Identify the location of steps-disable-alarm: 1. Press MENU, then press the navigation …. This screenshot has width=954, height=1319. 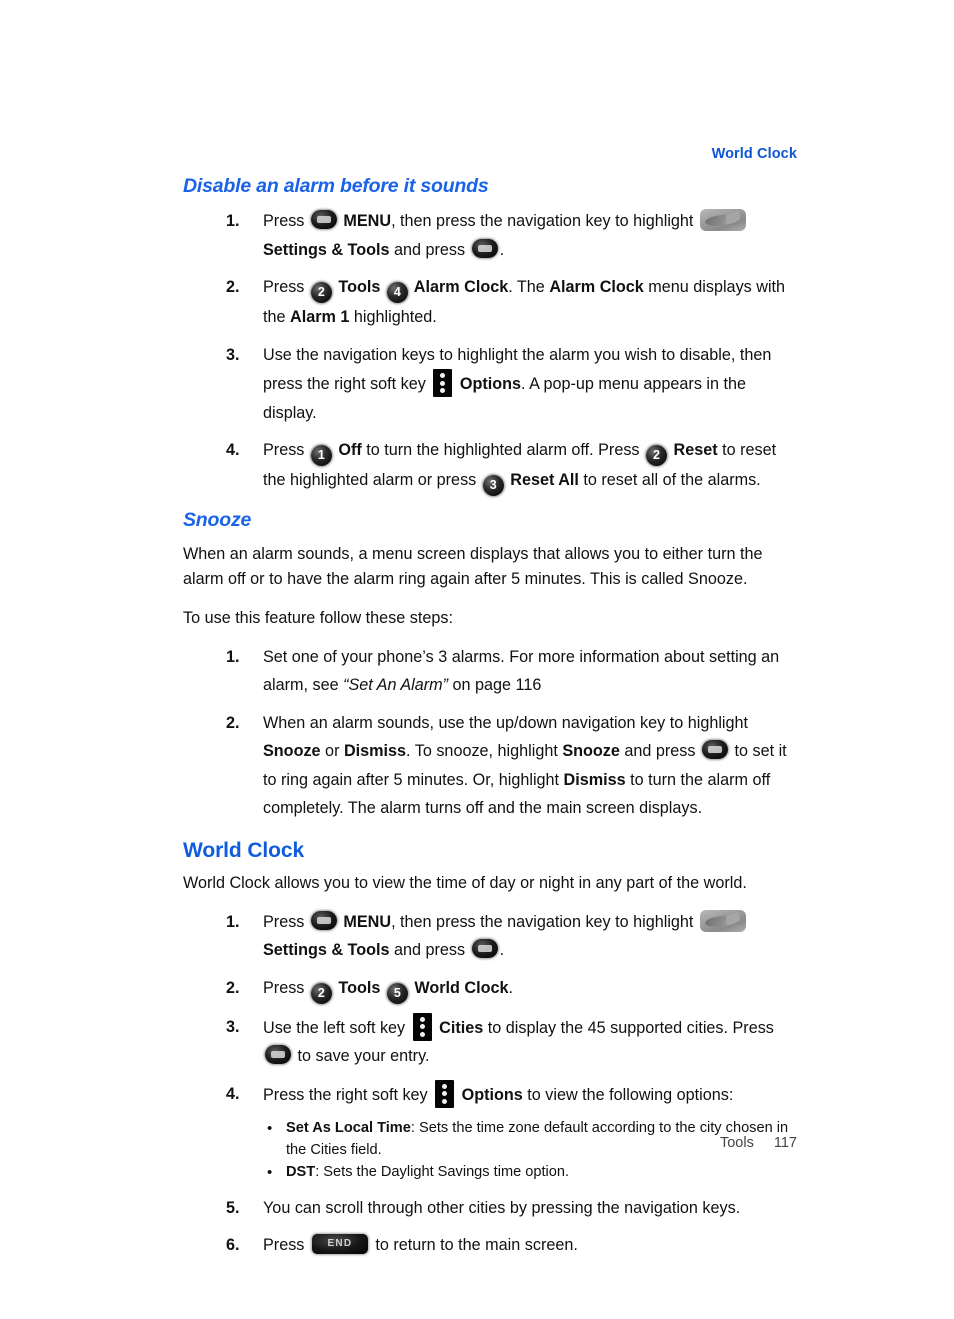
(493, 352).